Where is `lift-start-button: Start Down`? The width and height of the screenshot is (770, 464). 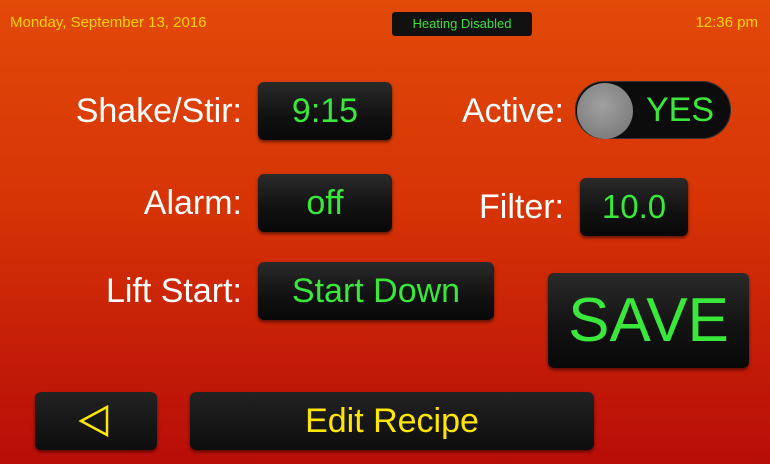
lift-start-button: Start Down is located at coordinates (376, 291).